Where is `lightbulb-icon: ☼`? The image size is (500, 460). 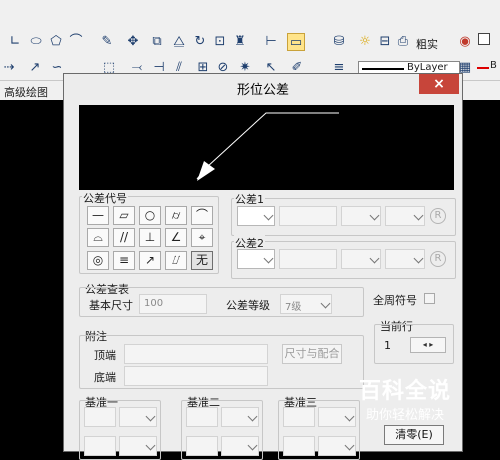
lightbulb-icon: ☼ is located at coordinates (365, 42).